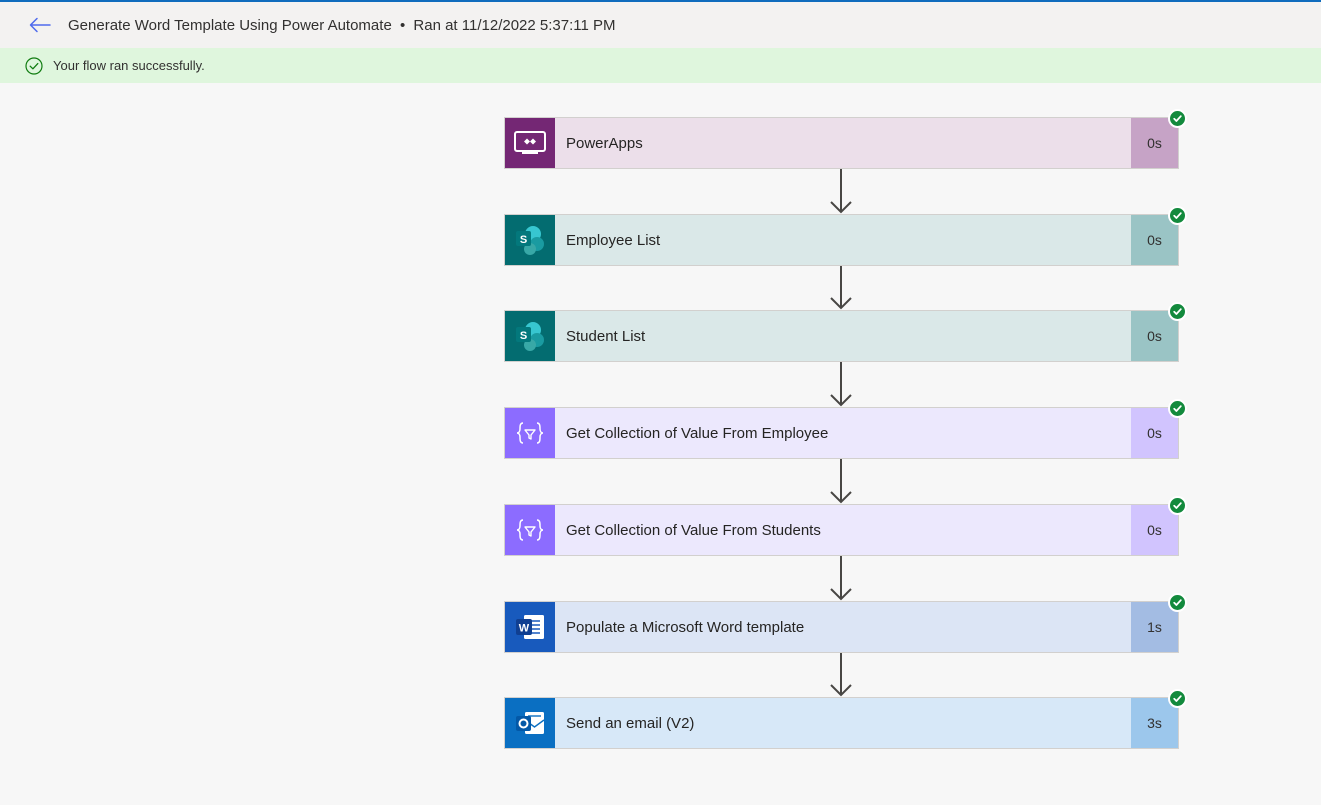  Describe the element at coordinates (845, 236) in the screenshot. I see `flow-step-employee-list: S Employee List 0s` at that location.